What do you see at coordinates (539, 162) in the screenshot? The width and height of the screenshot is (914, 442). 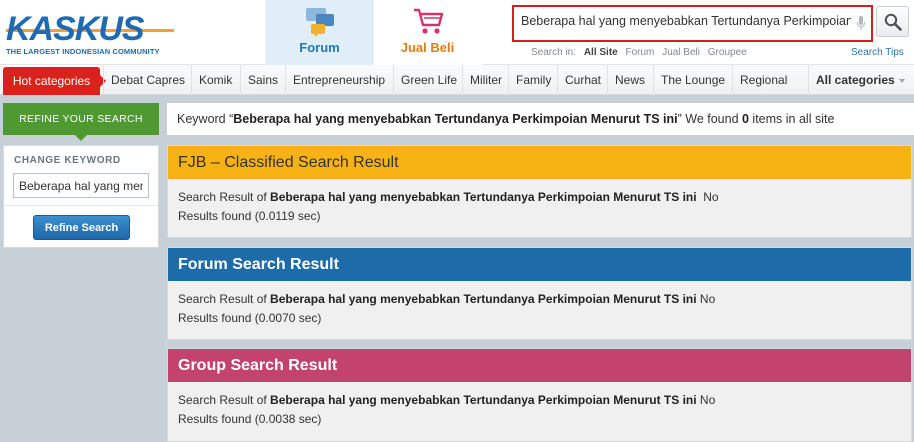 I see `fjb-result-title: FJB – Classified Search Result` at bounding box center [539, 162].